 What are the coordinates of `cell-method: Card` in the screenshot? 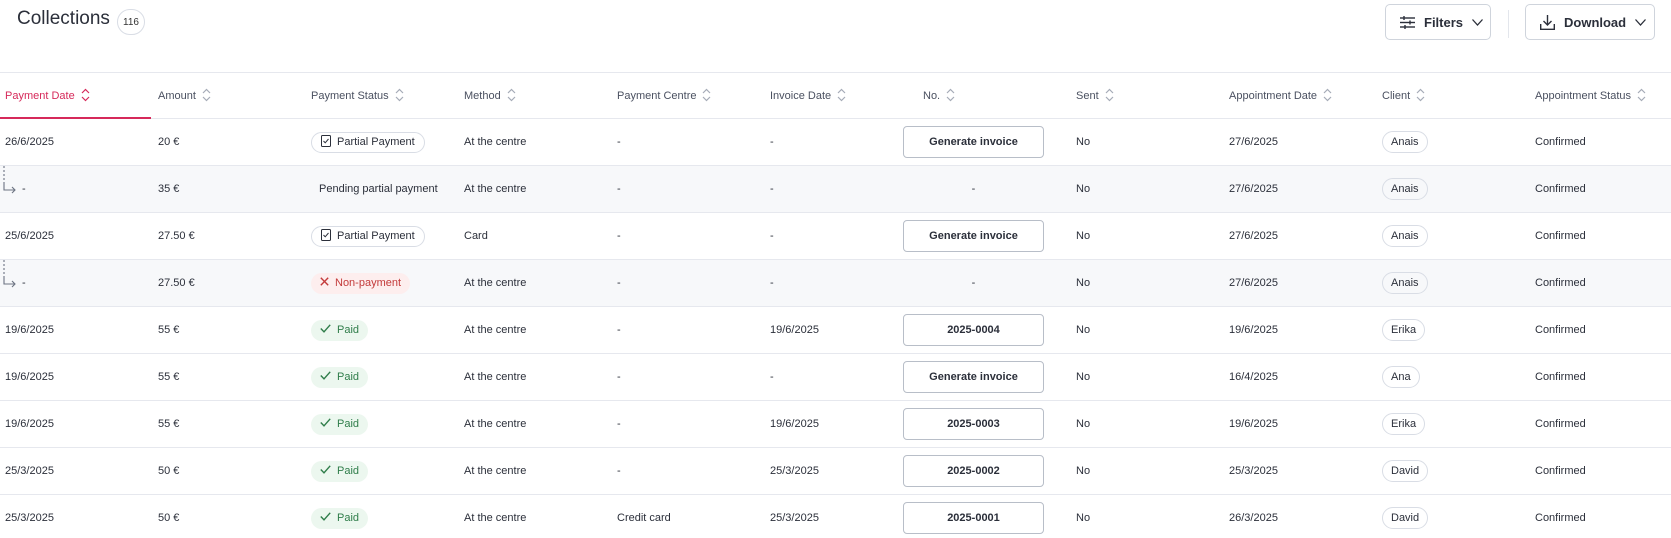 It's located at (476, 236).